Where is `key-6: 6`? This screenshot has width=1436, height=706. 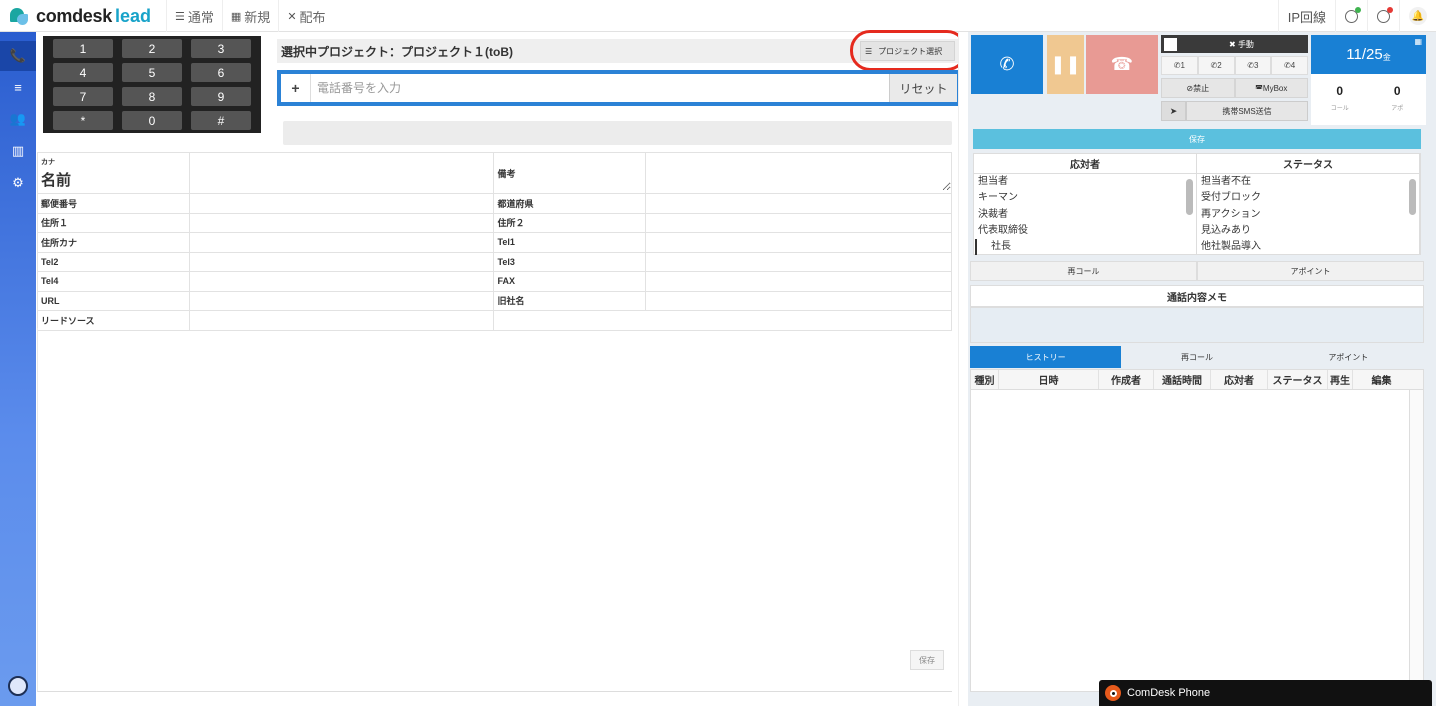
key-6: 6 is located at coordinates (221, 72).